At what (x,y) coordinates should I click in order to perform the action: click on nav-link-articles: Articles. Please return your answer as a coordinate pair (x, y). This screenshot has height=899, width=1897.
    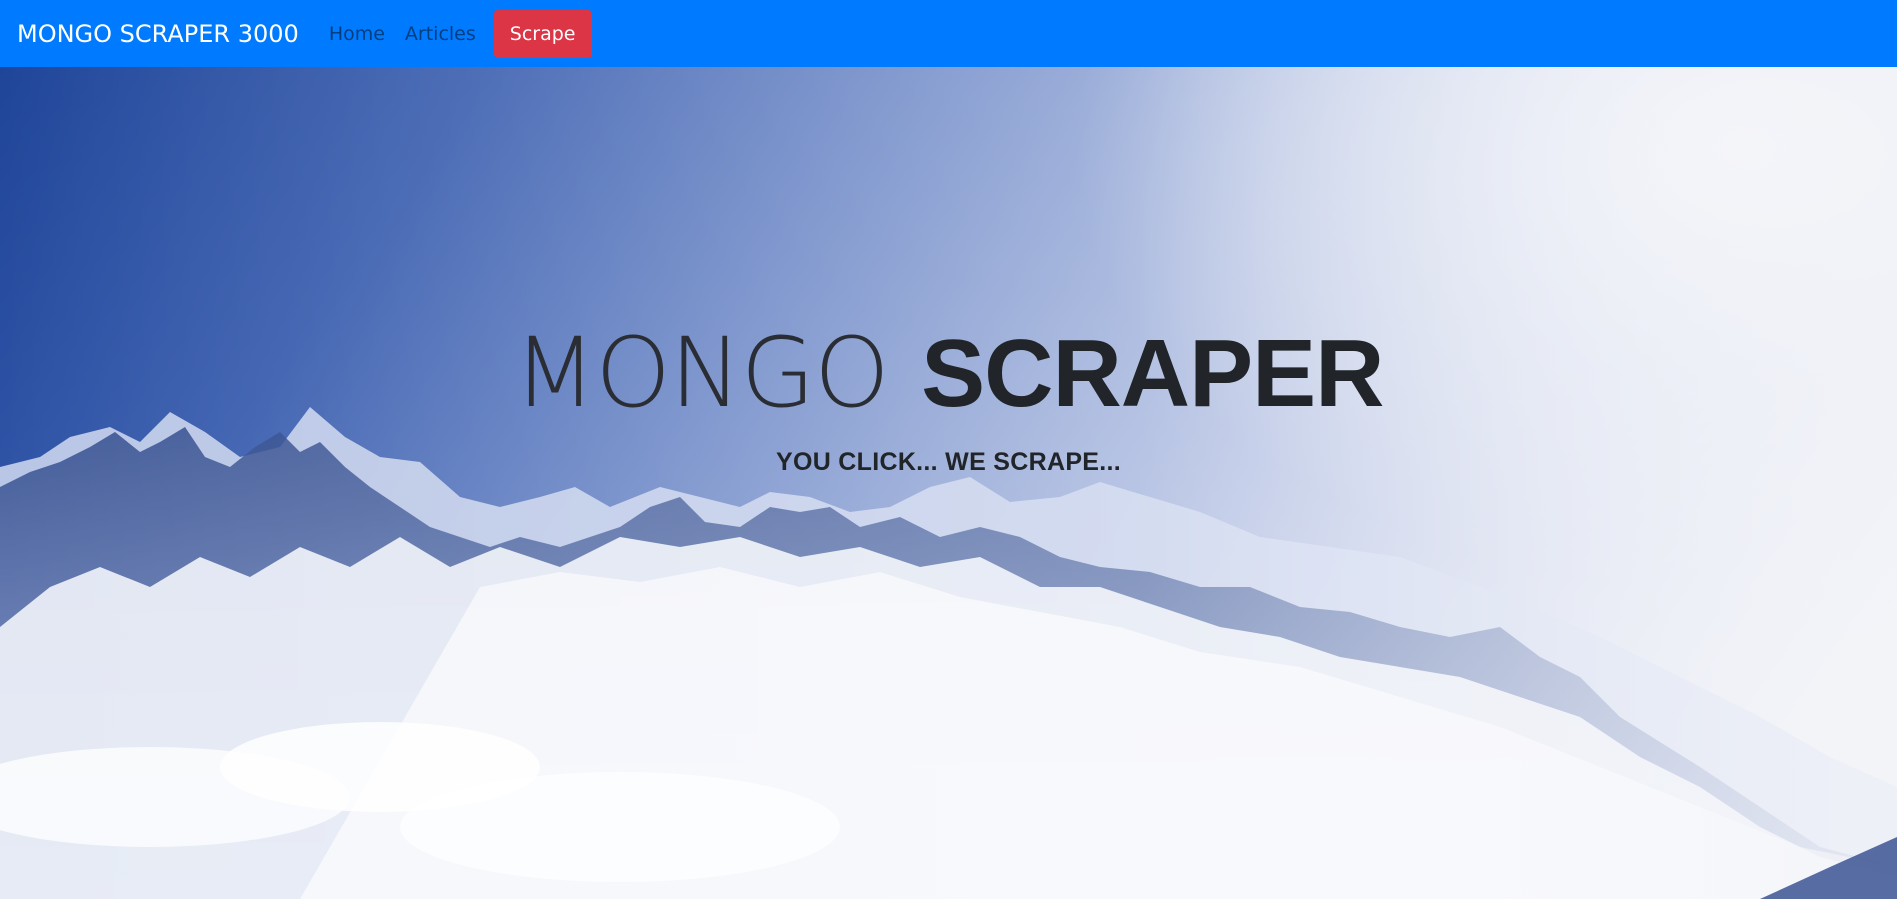
    Looking at the image, I should click on (440, 34).